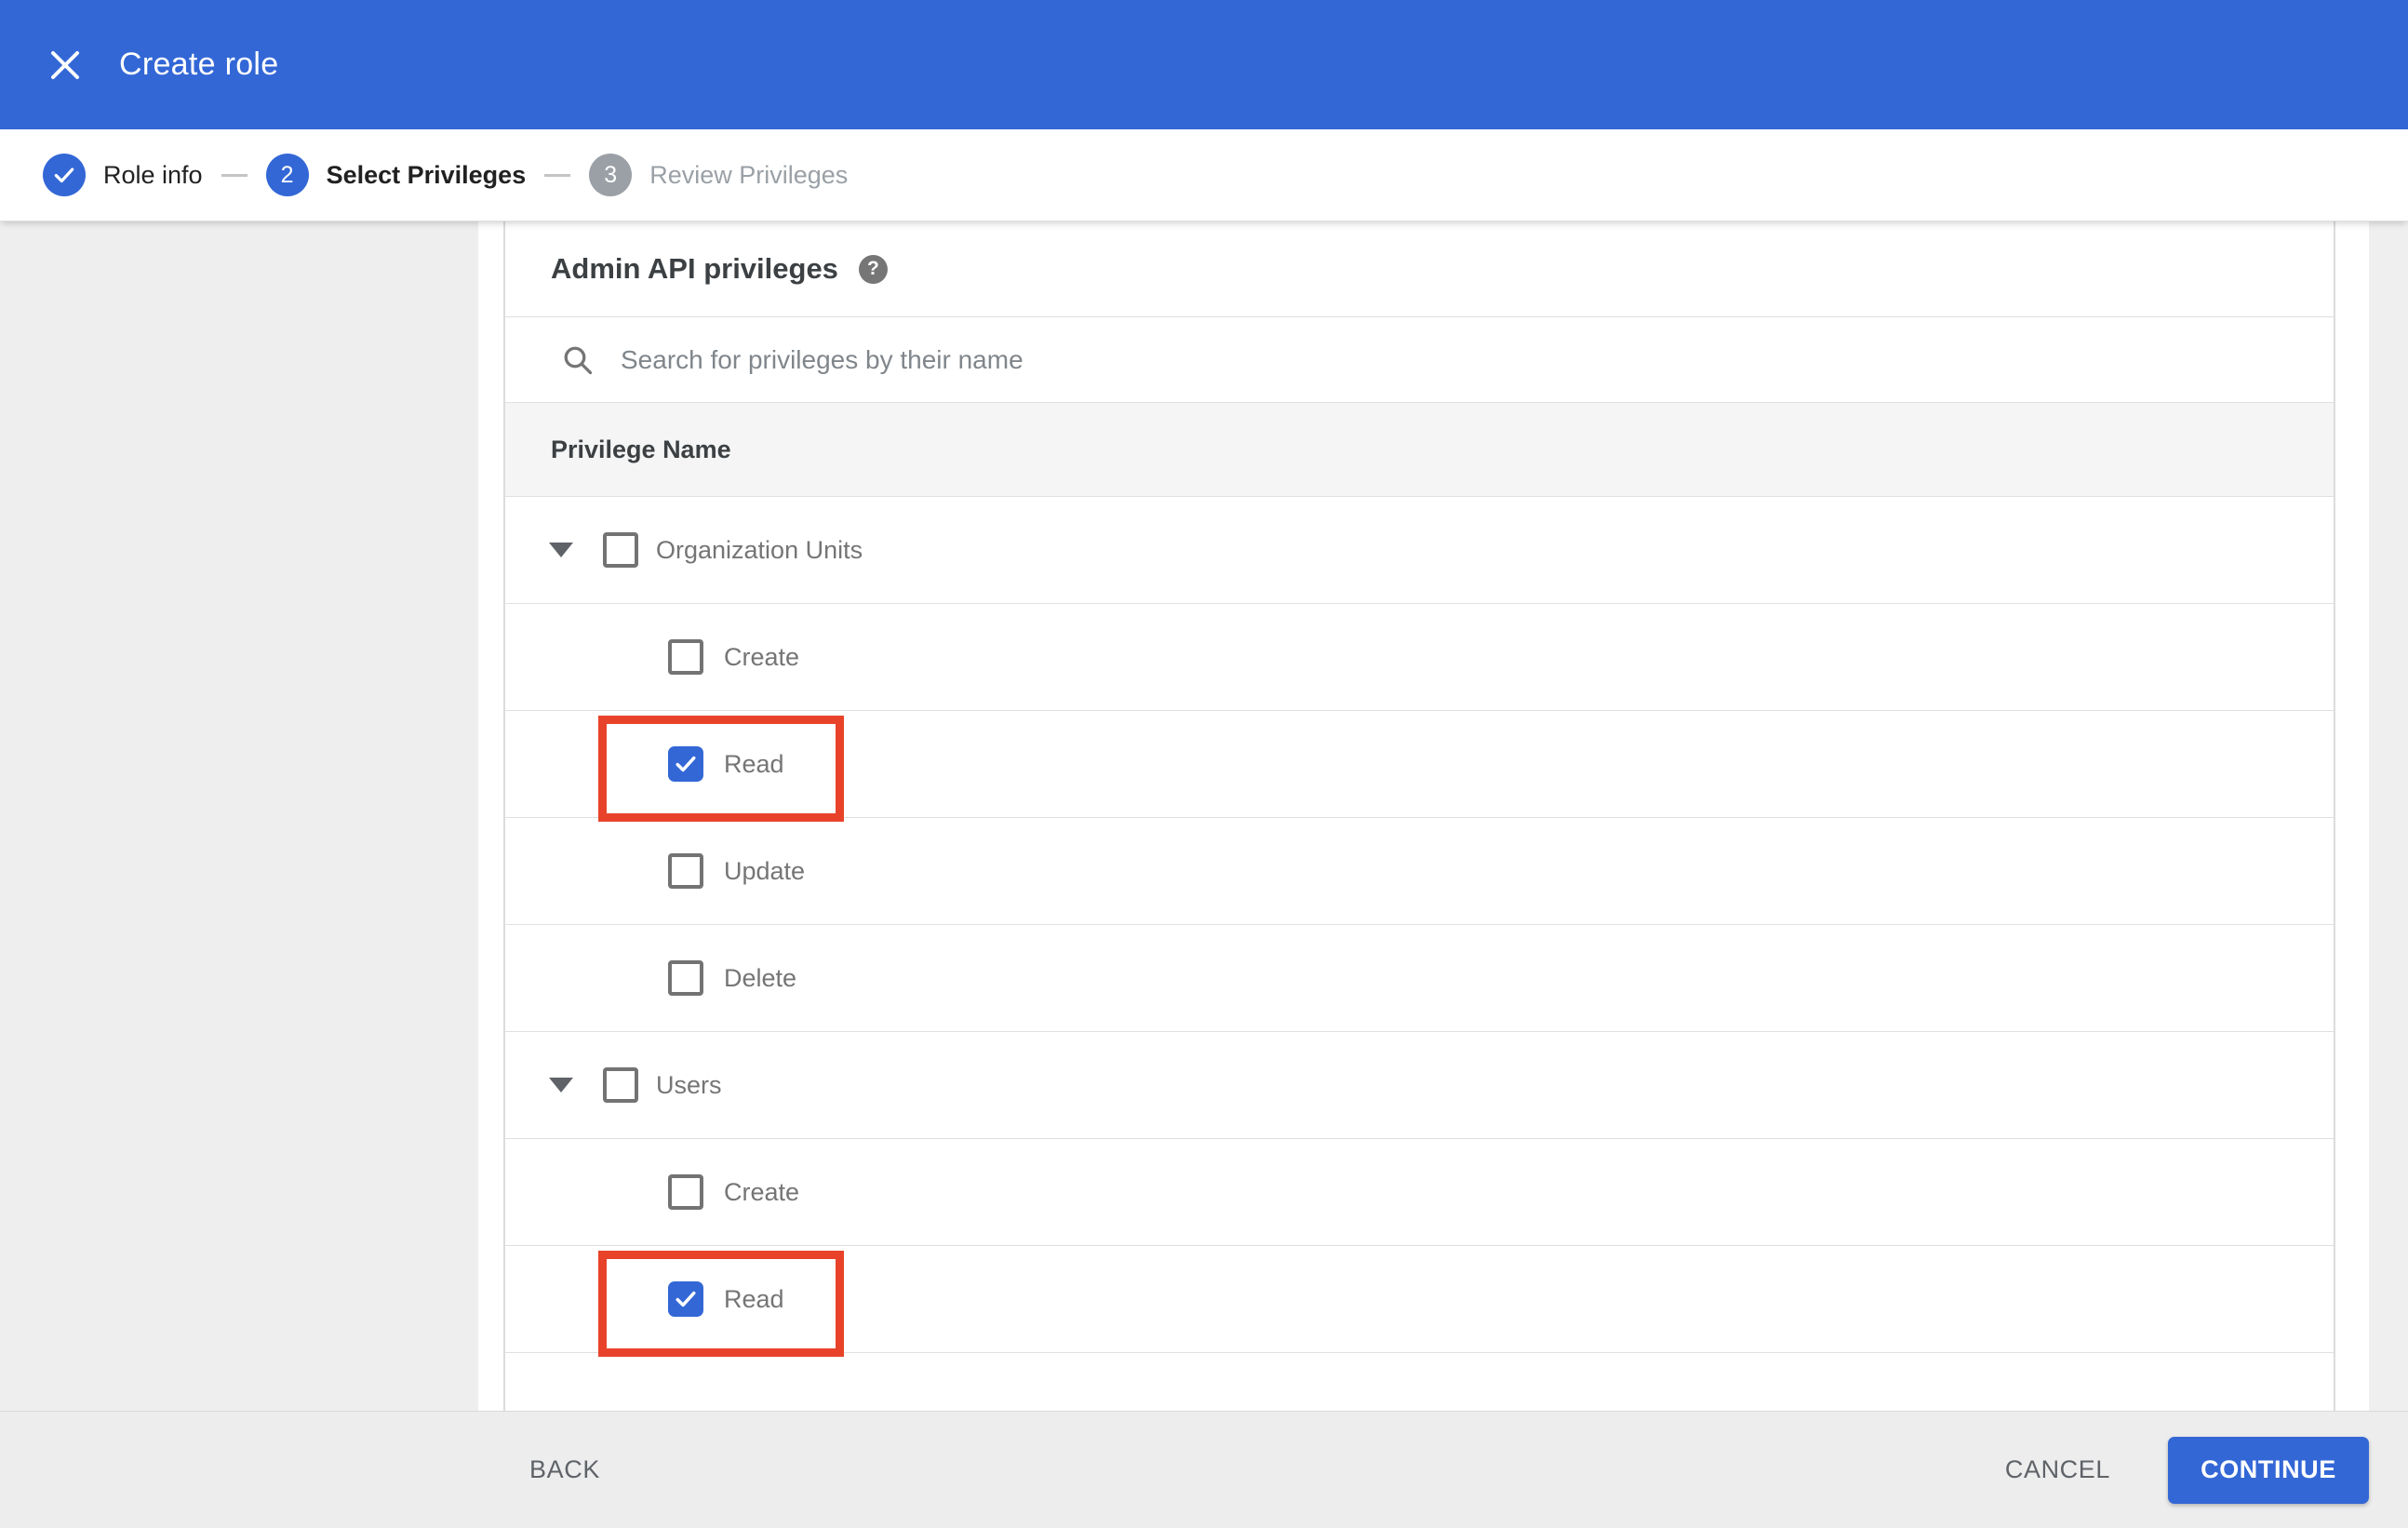 The image size is (2408, 1528). What do you see at coordinates (1420, 550) in the screenshot?
I see `table-row-group: Organization Units` at bounding box center [1420, 550].